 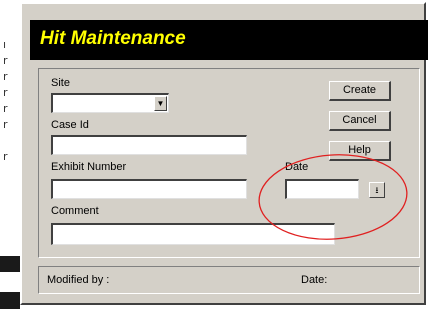 What do you see at coordinates (70, 125) in the screenshot?
I see `case-id-label: Case Id` at bounding box center [70, 125].